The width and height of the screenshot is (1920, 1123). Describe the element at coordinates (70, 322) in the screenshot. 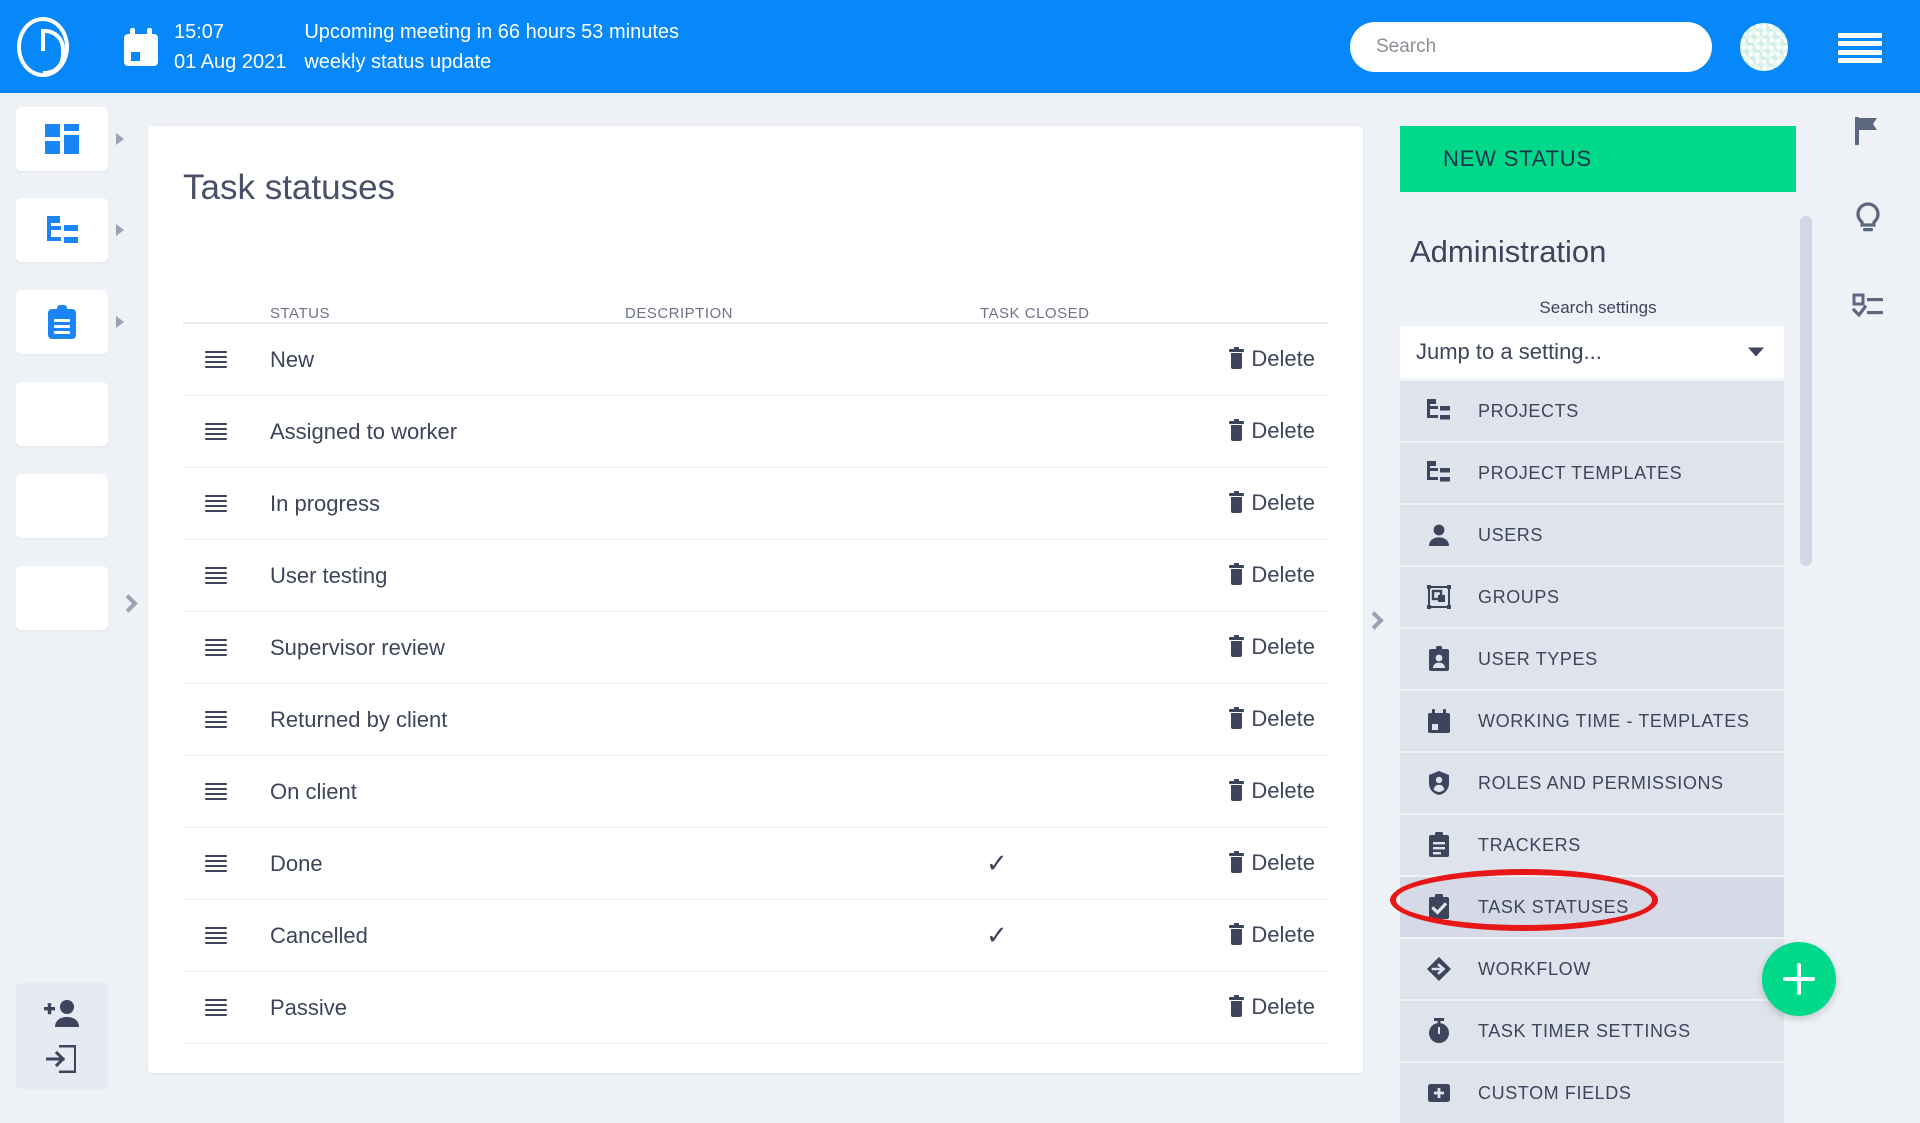

I see `sidebar-item-tasks` at that location.